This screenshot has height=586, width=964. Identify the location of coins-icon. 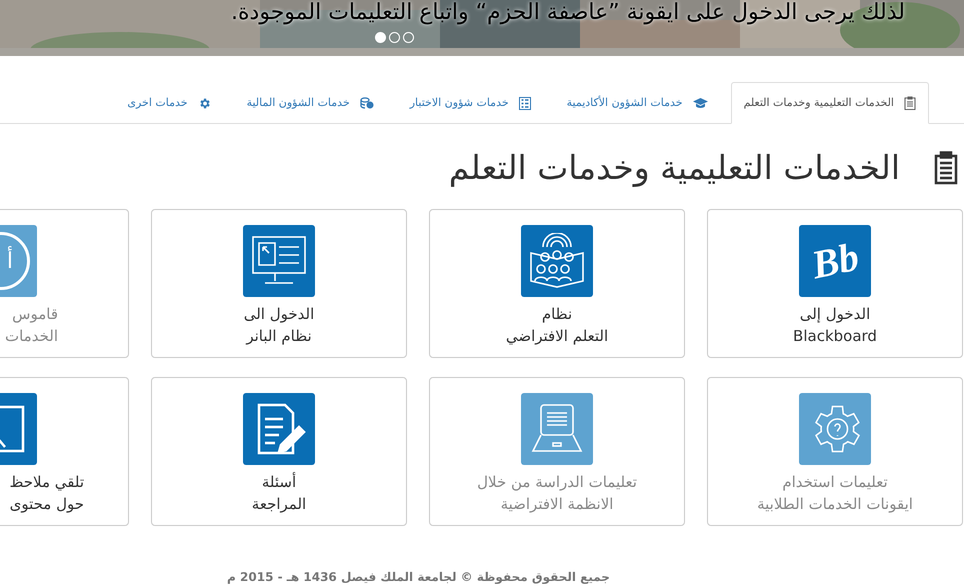
(367, 103).